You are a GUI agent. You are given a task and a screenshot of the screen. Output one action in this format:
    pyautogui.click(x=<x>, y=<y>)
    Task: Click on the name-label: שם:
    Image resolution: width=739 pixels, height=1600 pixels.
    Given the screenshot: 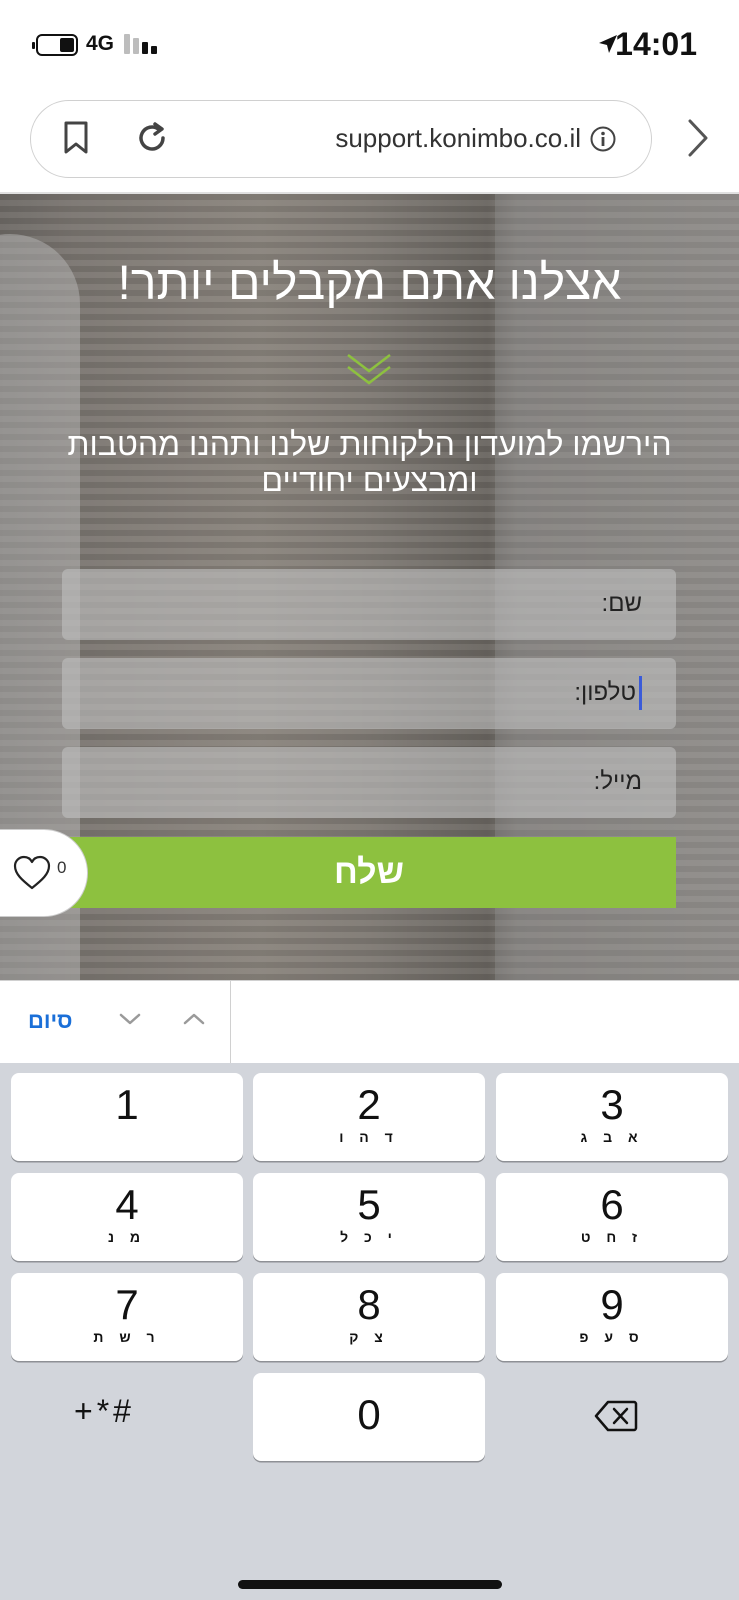 What is the action you would take?
    pyautogui.click(x=621, y=603)
    